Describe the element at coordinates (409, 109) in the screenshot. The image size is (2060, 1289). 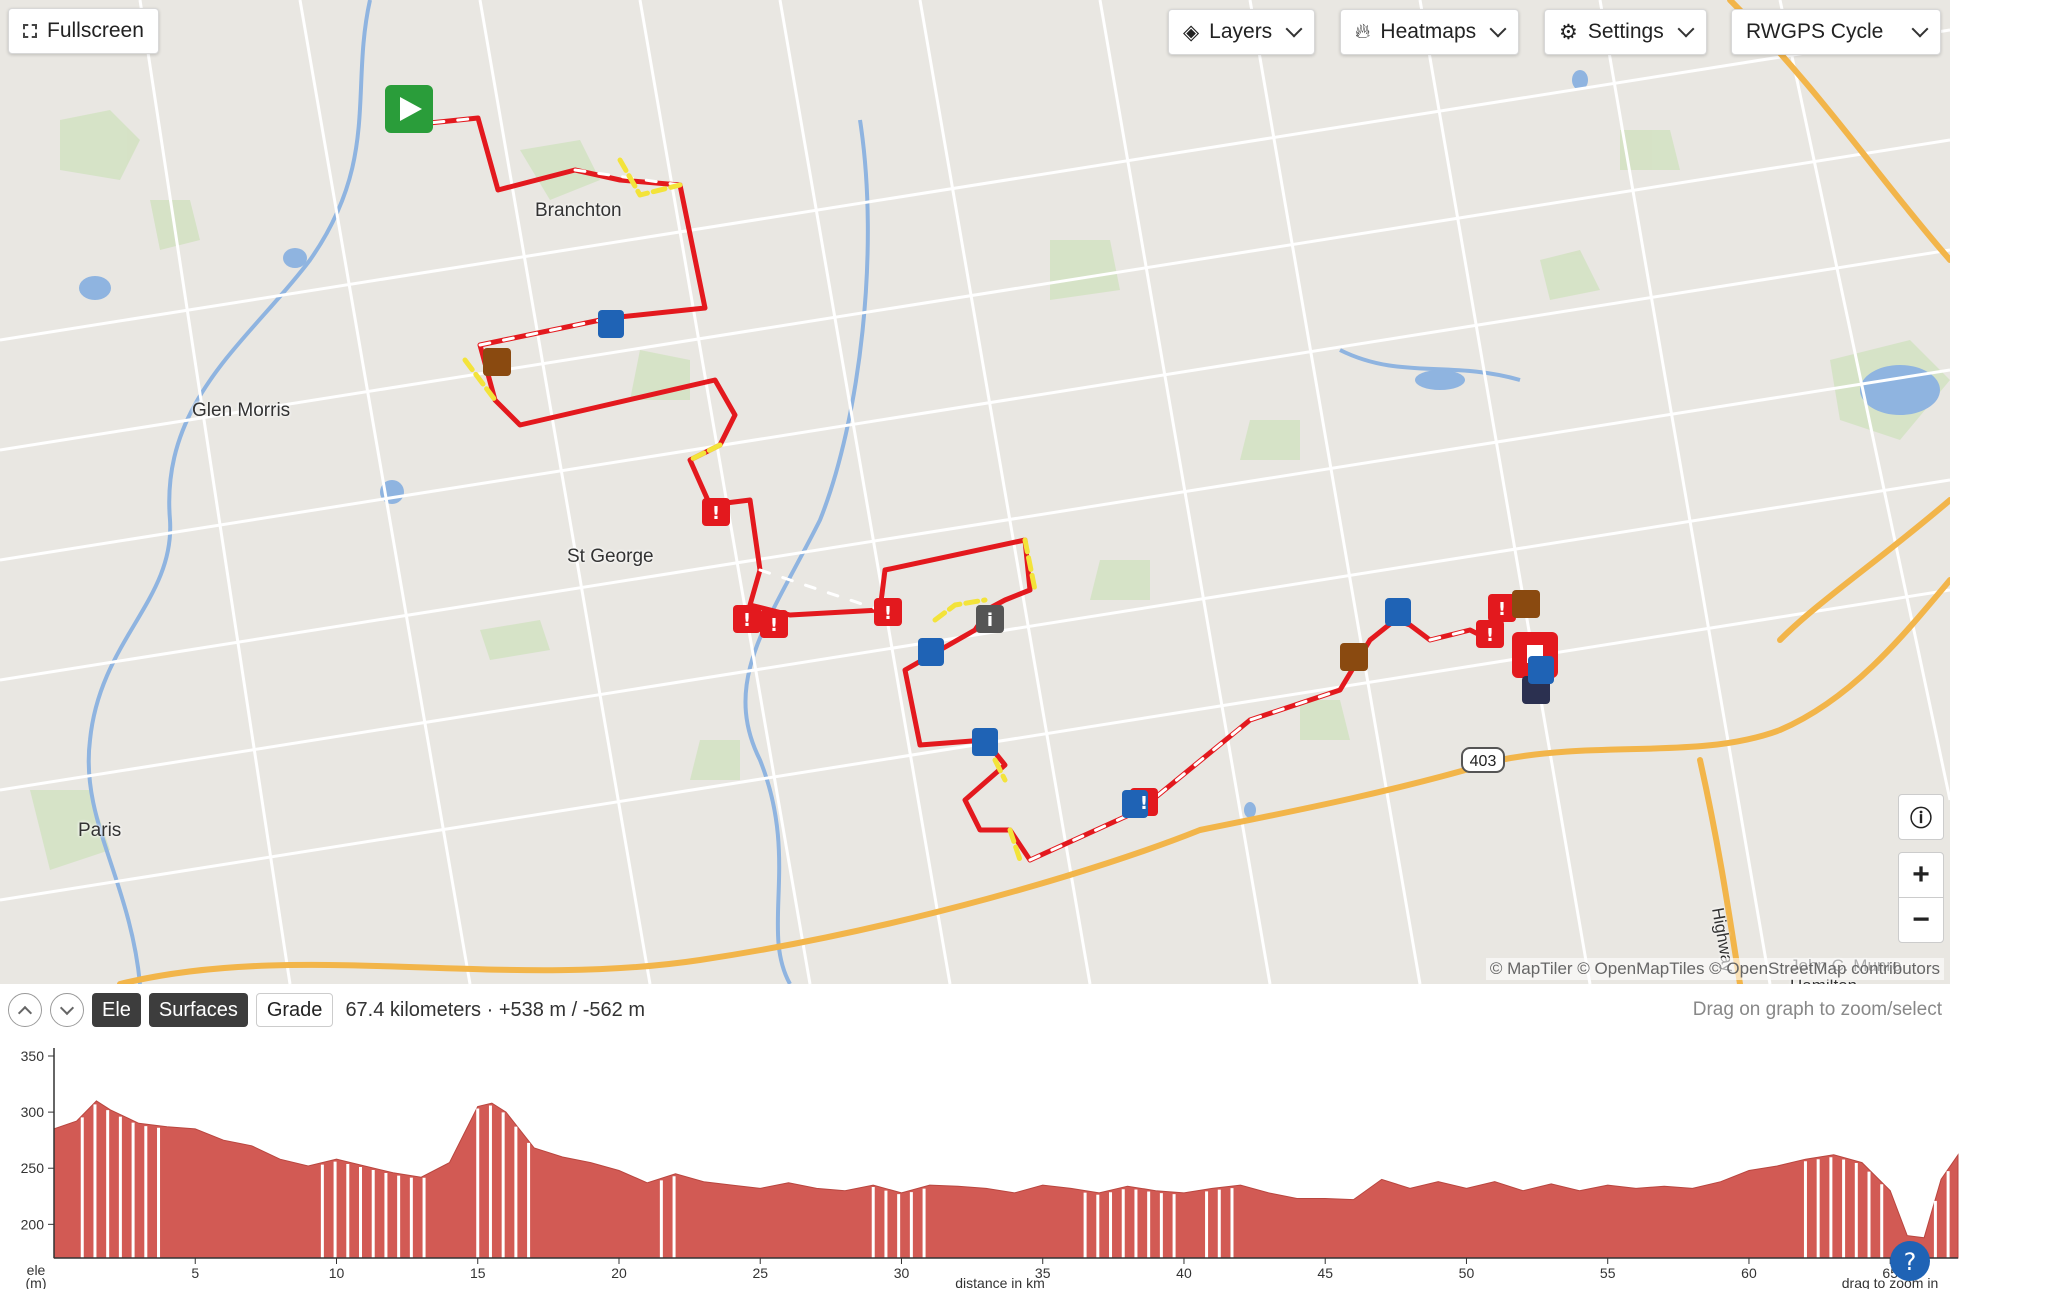
I see `start-marker` at that location.